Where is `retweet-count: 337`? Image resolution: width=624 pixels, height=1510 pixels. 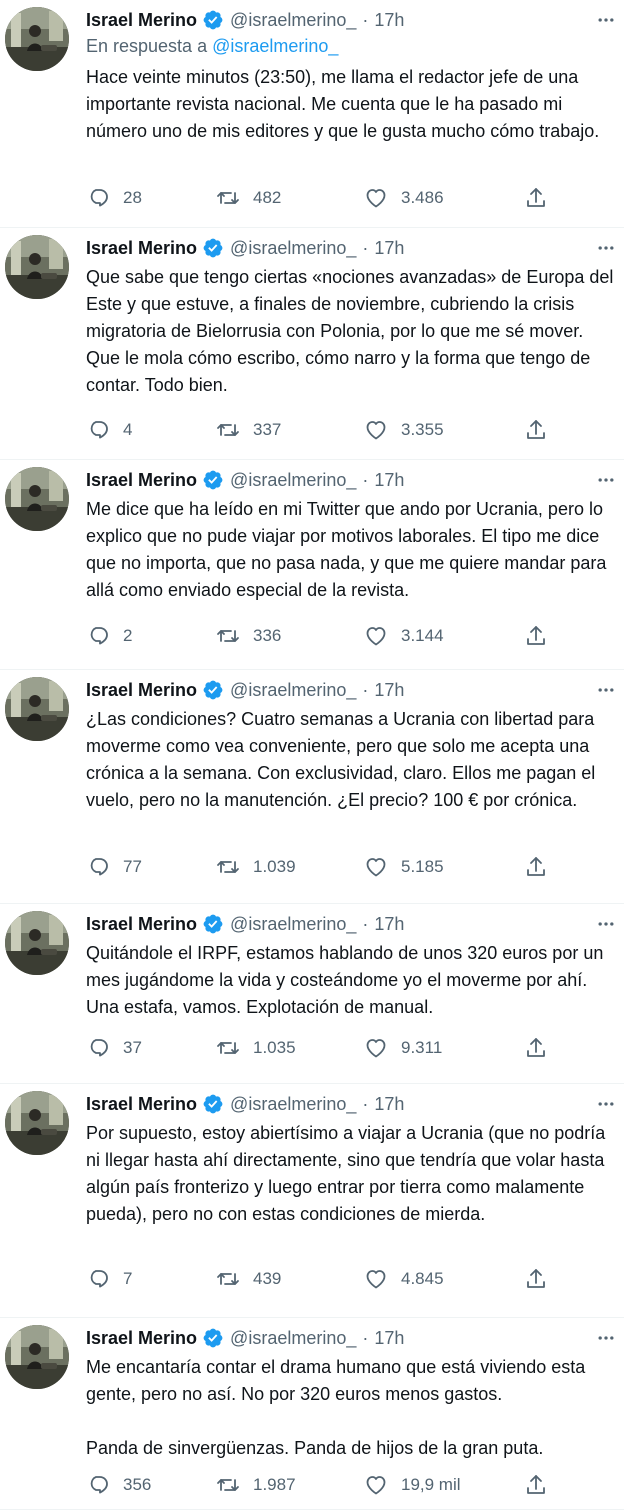 retweet-count: 337 is located at coordinates (267, 429).